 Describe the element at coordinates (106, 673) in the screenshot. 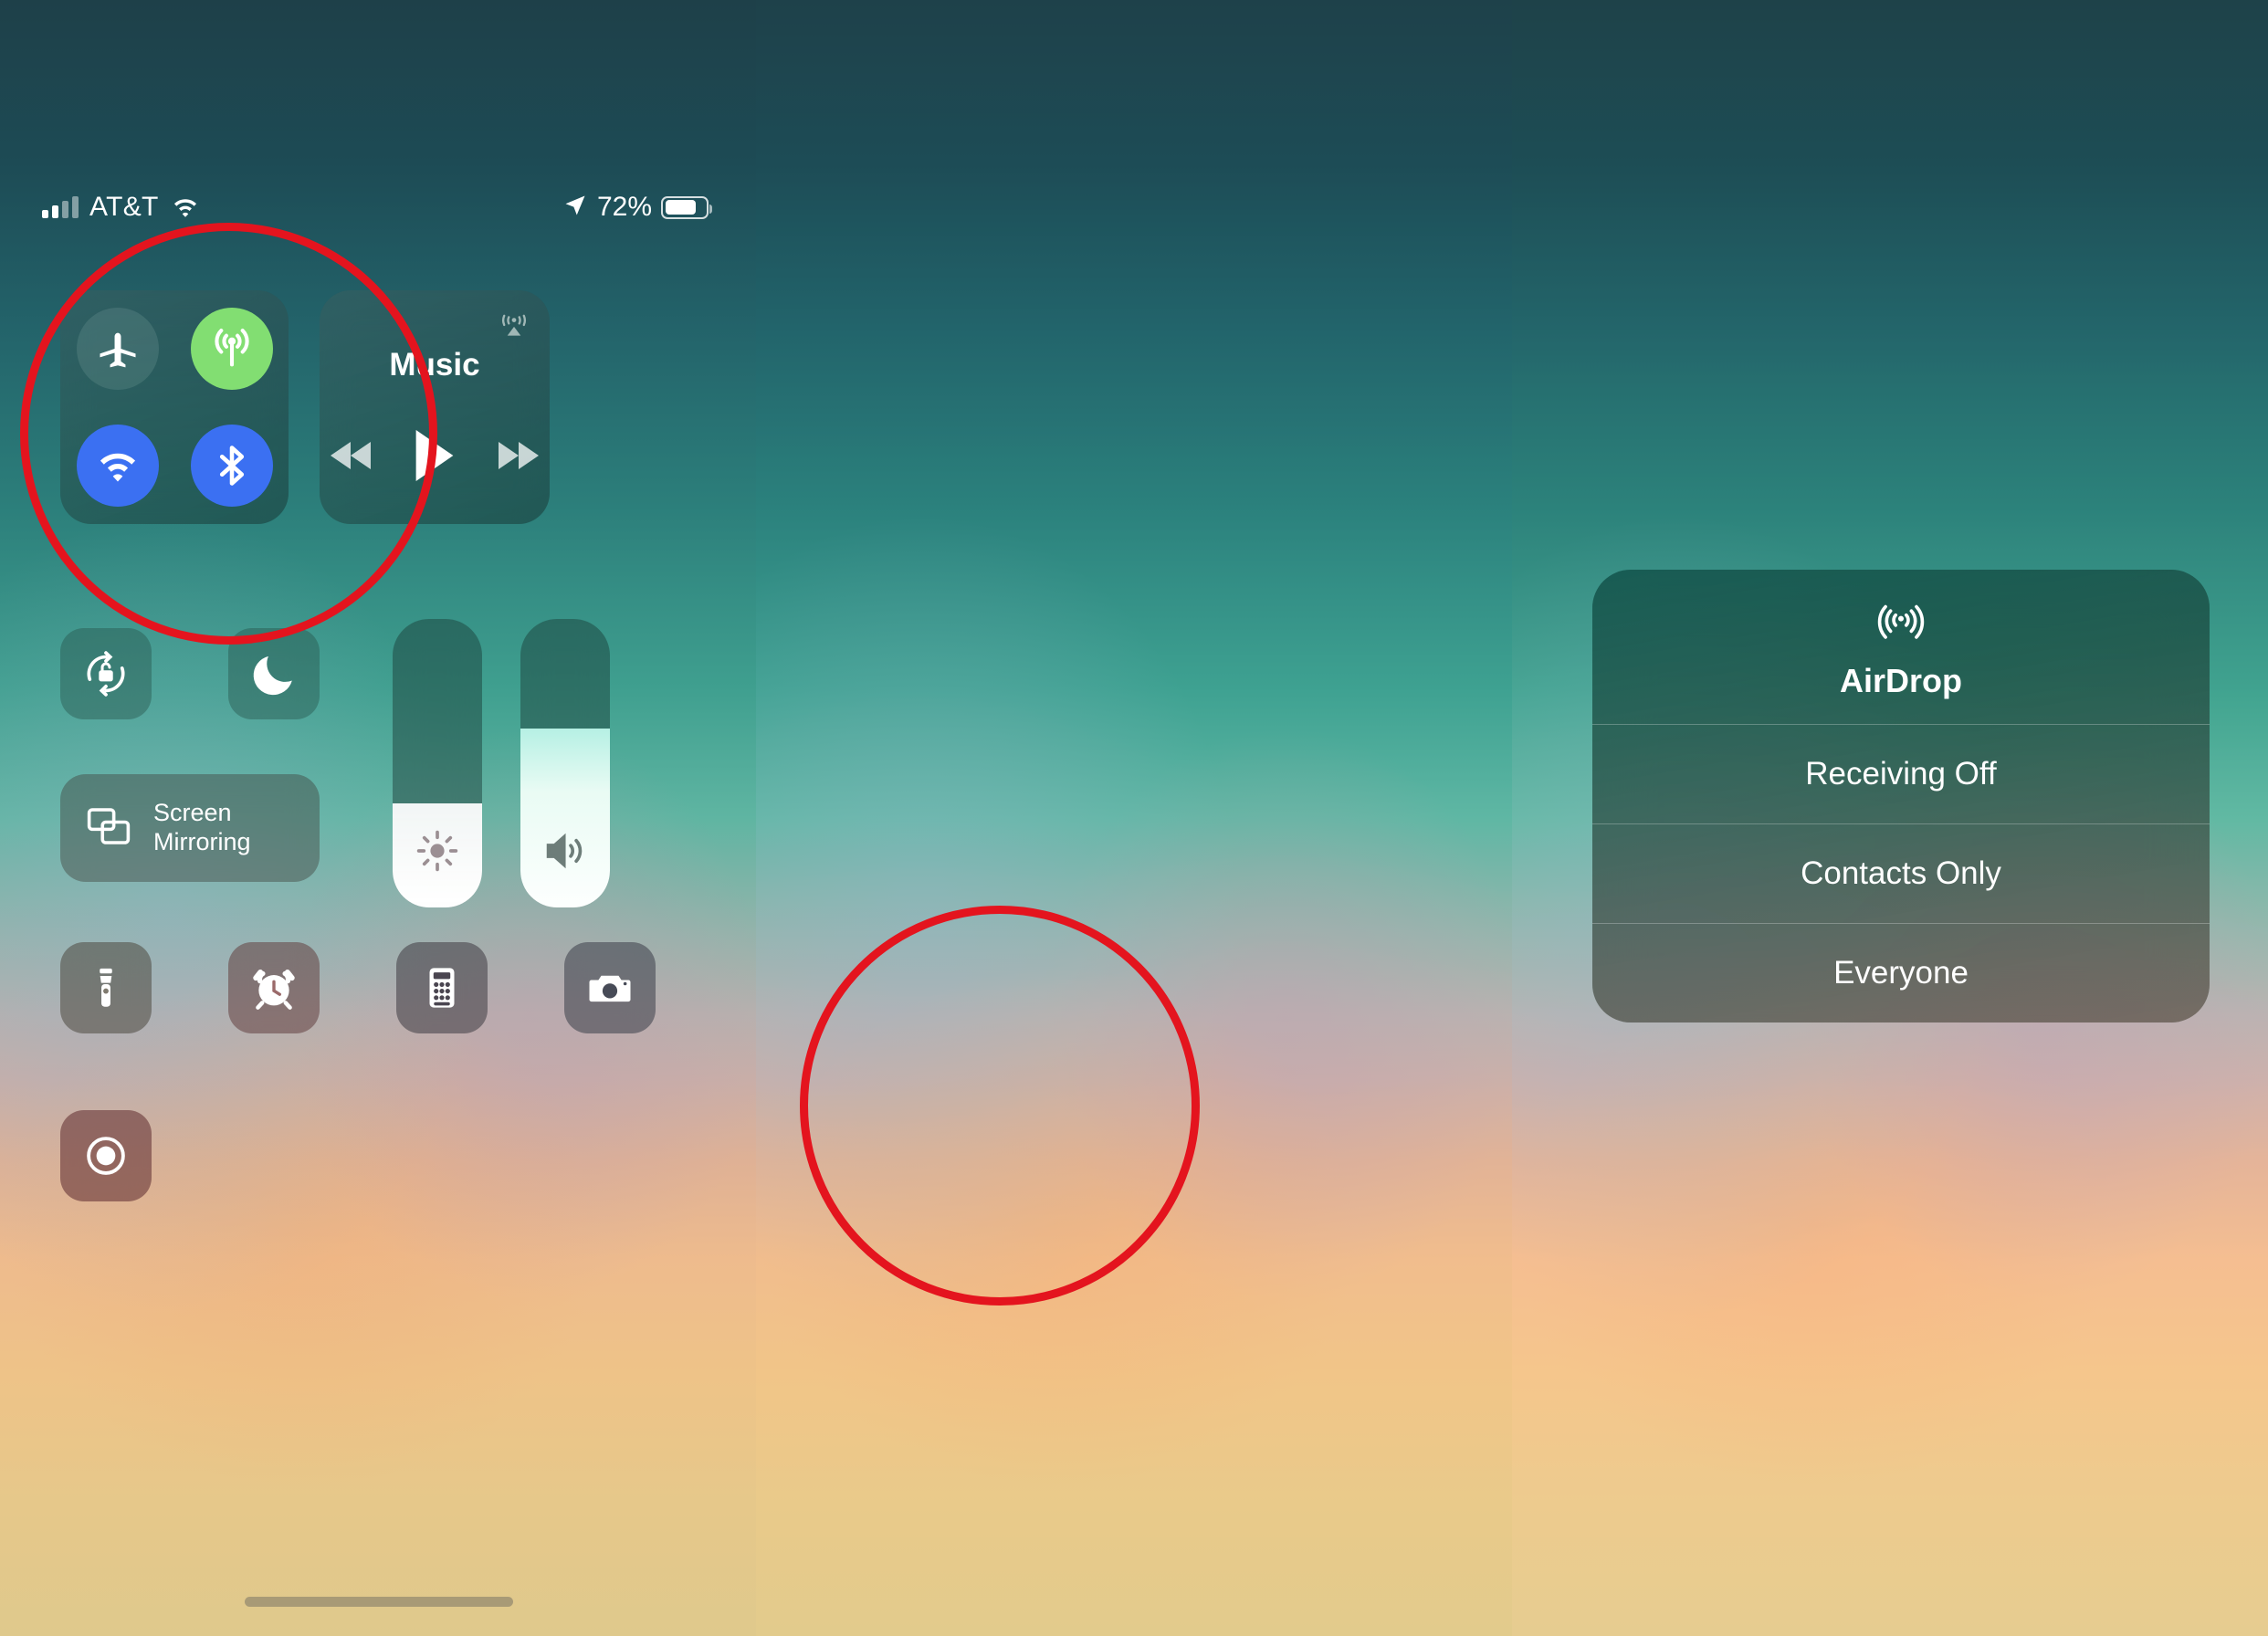

I see `rotation-lock-button` at that location.